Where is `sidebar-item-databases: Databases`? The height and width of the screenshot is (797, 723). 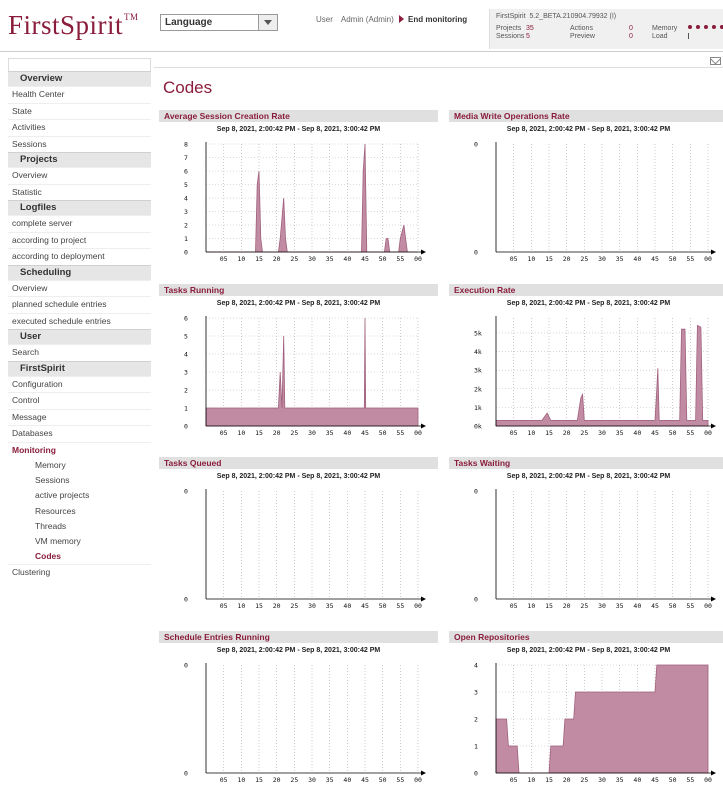 sidebar-item-databases: Databases is located at coordinates (79, 433).